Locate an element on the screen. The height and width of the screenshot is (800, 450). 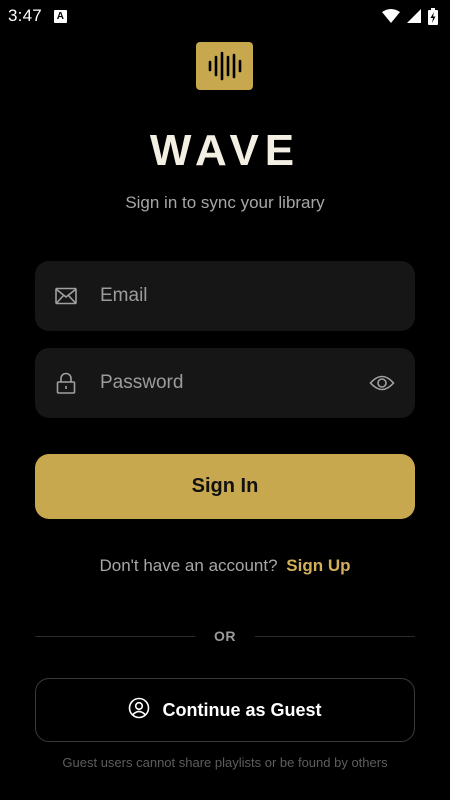
divider-line-right is located at coordinates (335, 636).